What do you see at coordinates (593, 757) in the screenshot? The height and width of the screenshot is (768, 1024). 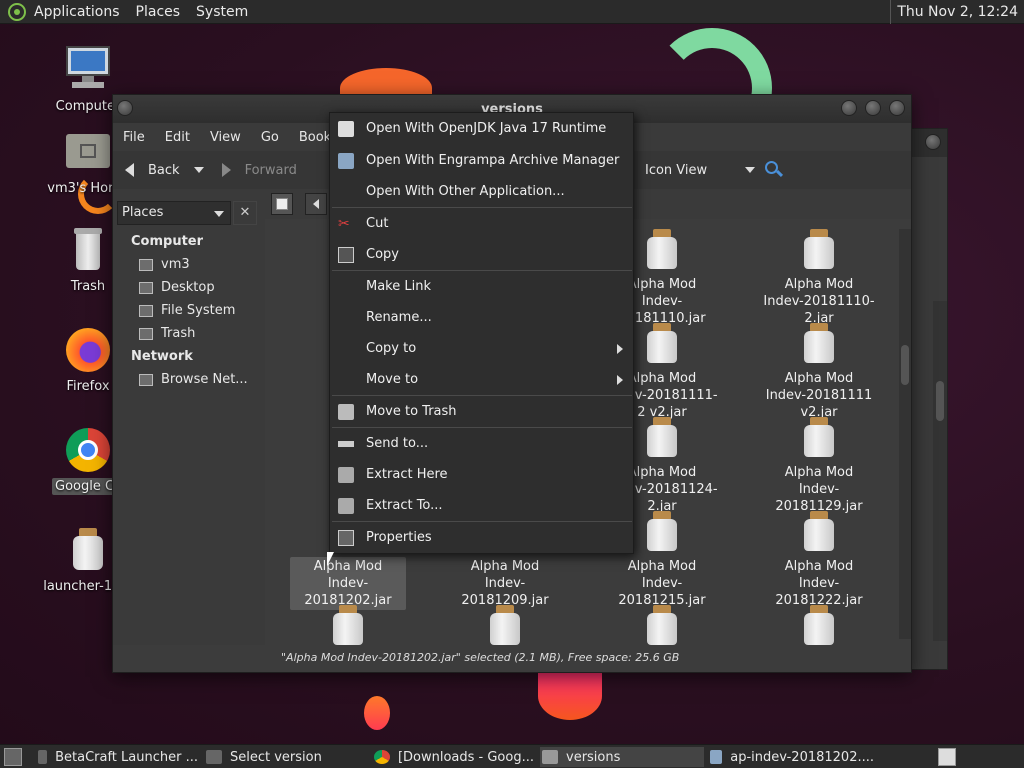 I see `taskbar-item-label: versions` at bounding box center [593, 757].